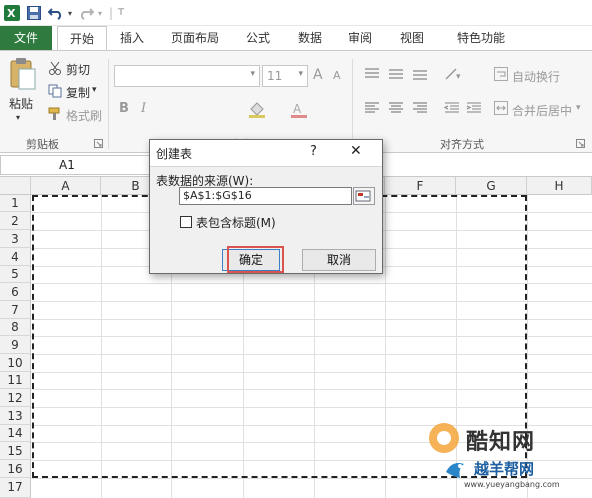 This screenshot has width=592, height=498. Describe the element at coordinates (275, 76) in the screenshot. I see `font-size-value: 11` at that location.